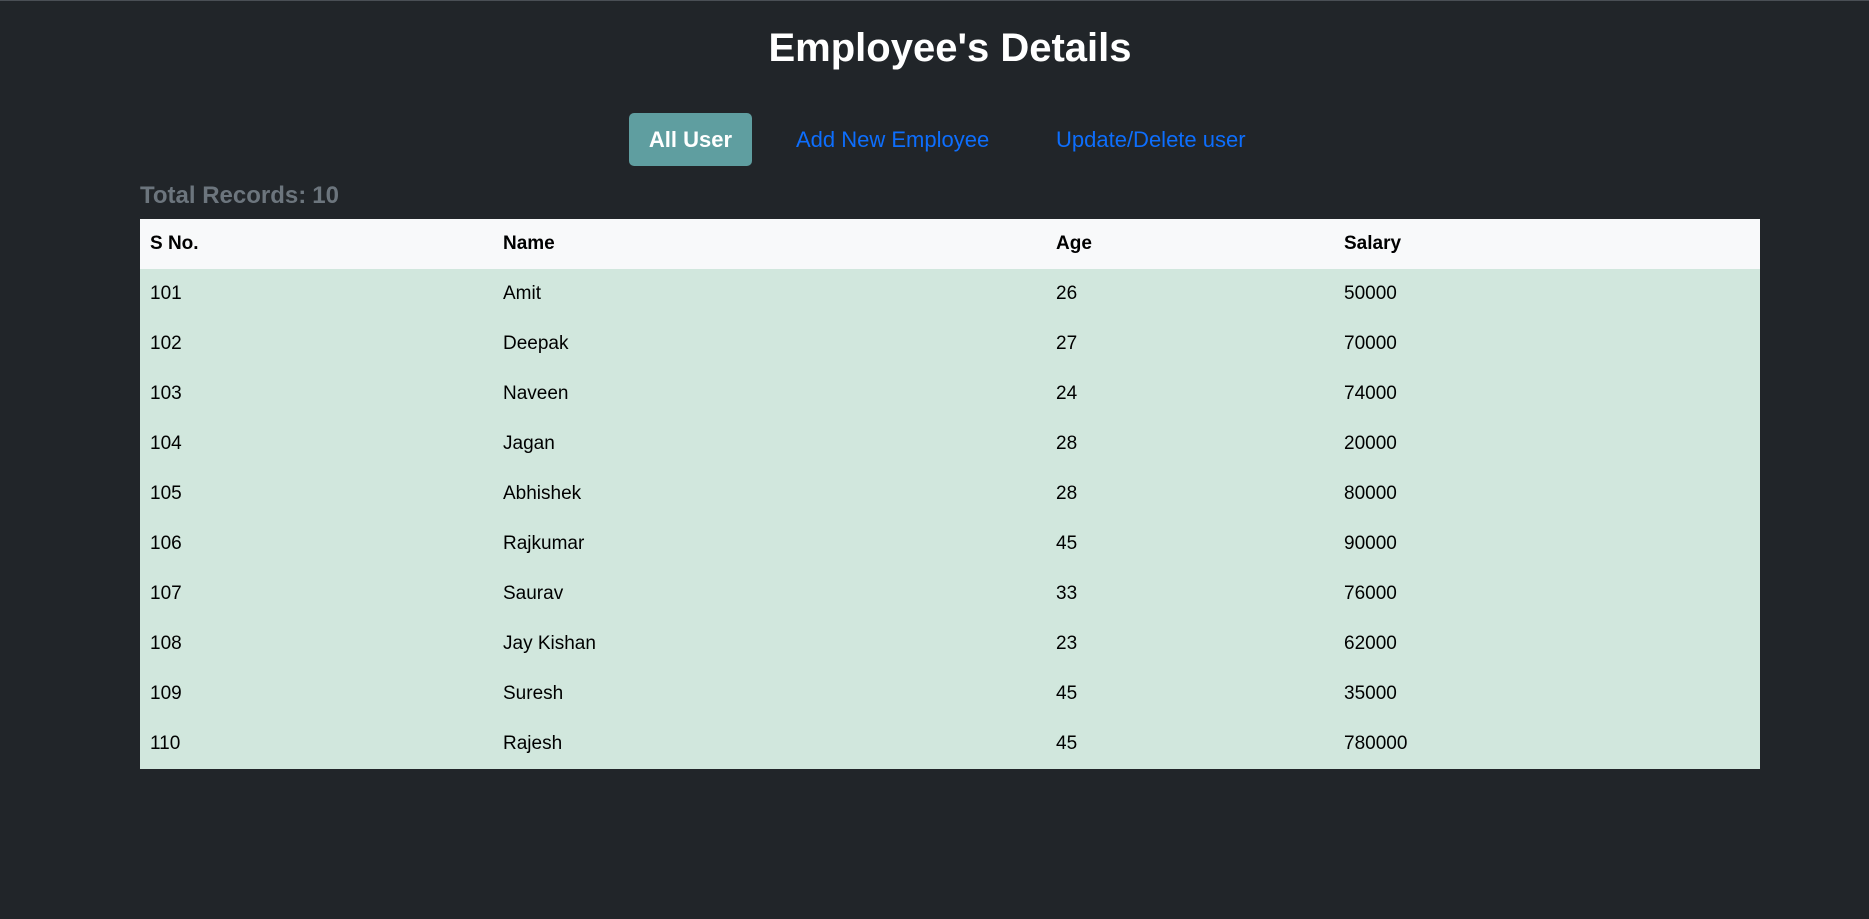  What do you see at coordinates (1370, 543) in the screenshot?
I see `cell-salary: 90000` at bounding box center [1370, 543].